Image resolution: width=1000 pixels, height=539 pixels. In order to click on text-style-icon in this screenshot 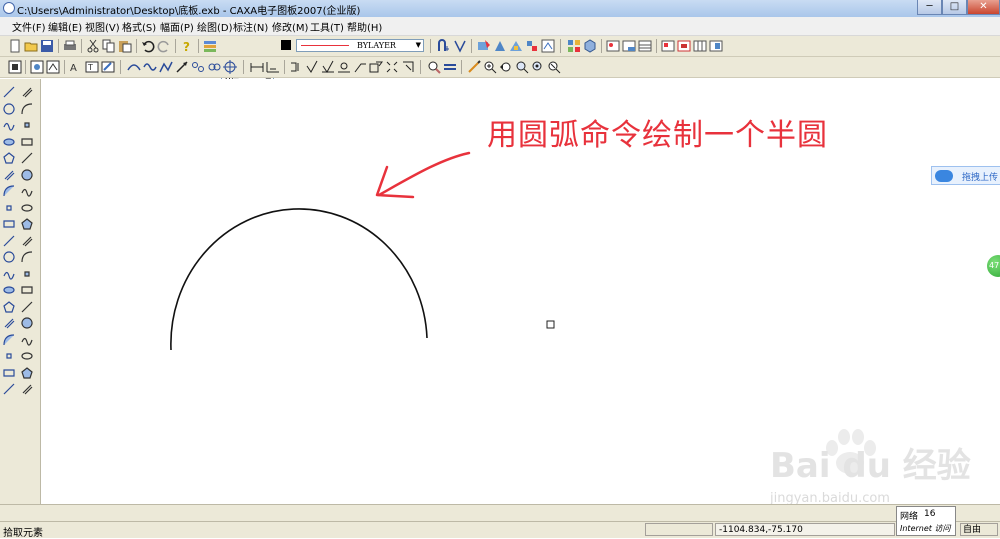, I will do `click(516, 46)`.